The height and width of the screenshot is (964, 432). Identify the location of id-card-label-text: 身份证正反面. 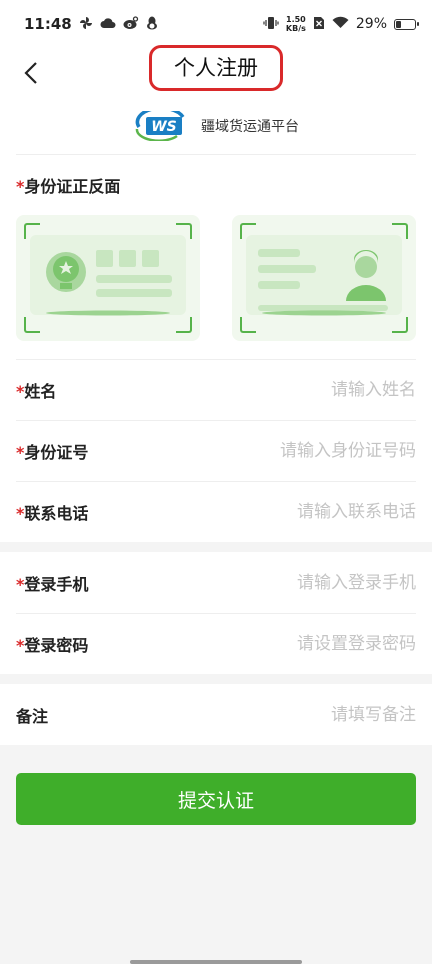
(72, 186).